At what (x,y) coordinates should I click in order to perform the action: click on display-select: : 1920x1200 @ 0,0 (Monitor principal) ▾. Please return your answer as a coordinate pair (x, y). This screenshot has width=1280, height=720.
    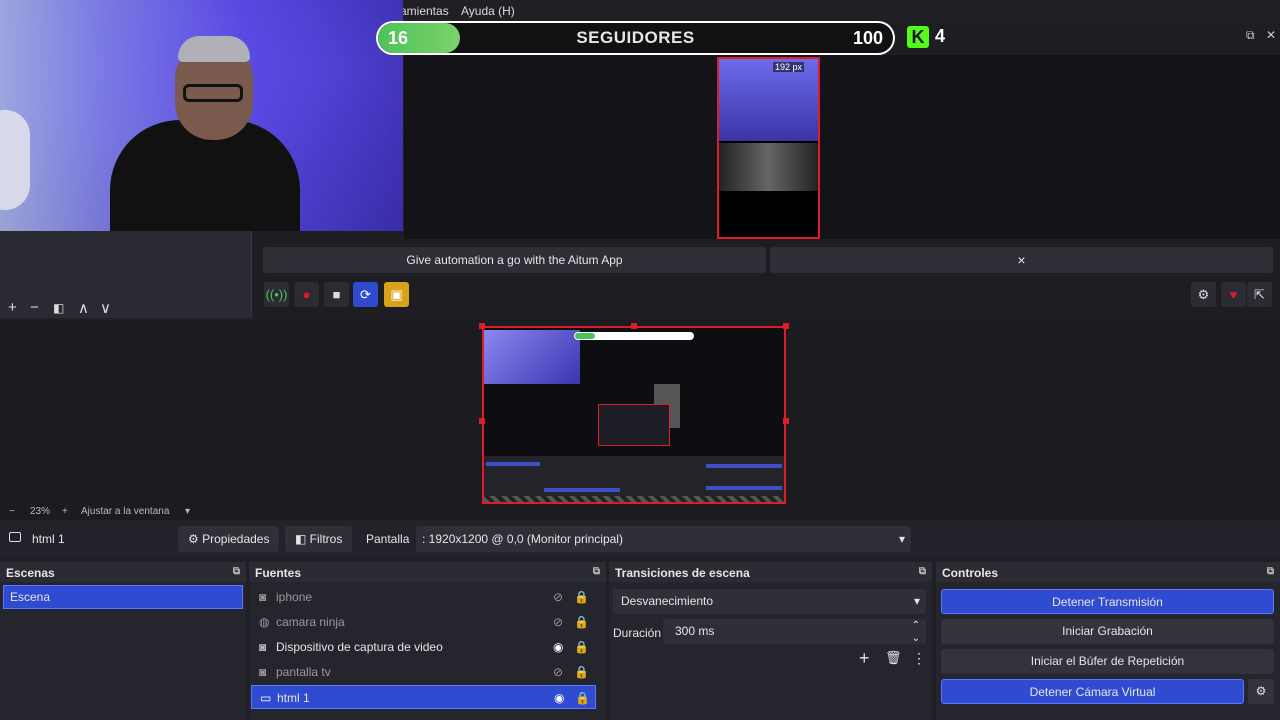
    Looking at the image, I should click on (663, 539).